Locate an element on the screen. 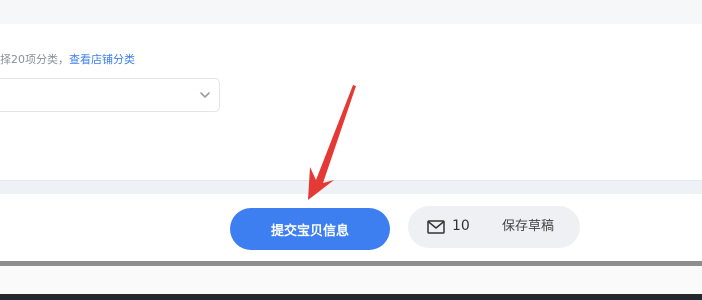 This screenshot has height=300, width=702. category-select is located at coordinates (110, 95).